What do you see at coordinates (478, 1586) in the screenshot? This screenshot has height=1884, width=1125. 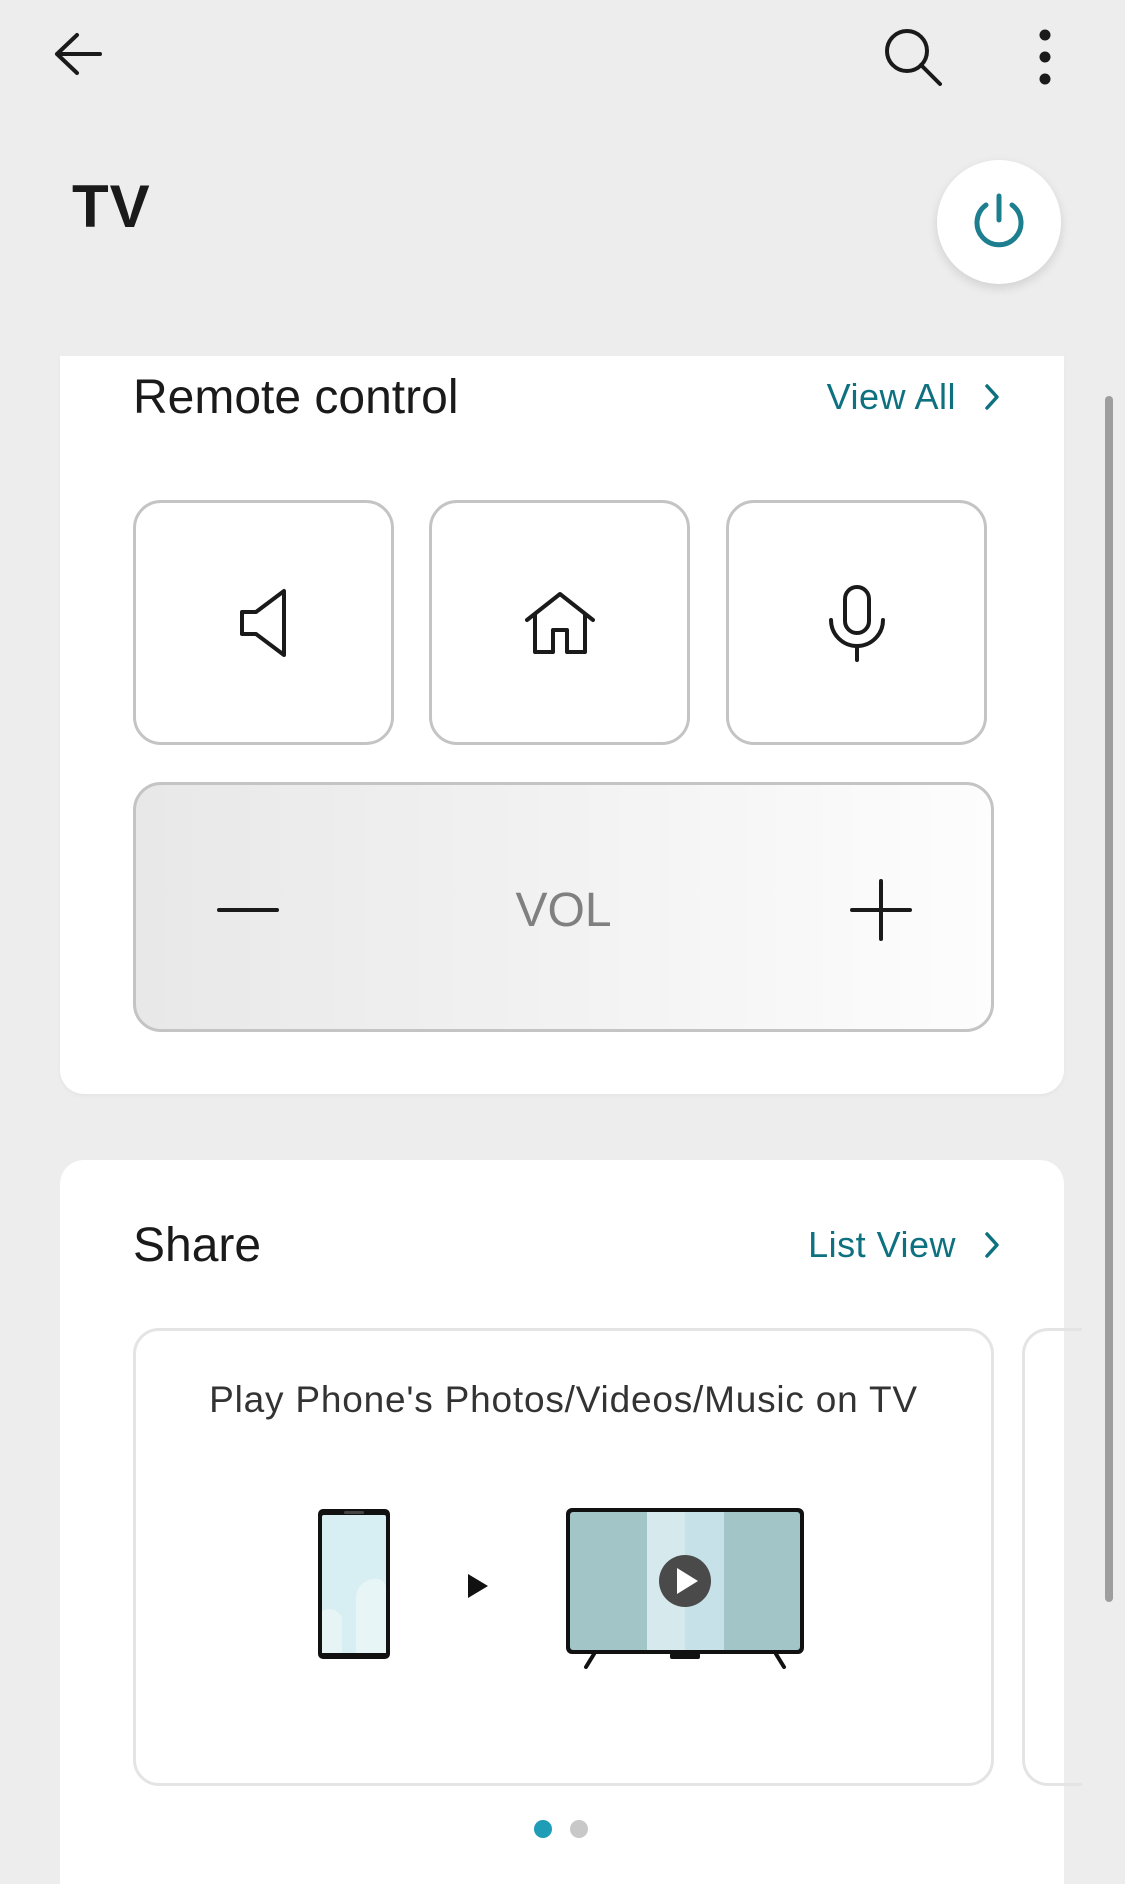 I see `play-arrow-icon` at bounding box center [478, 1586].